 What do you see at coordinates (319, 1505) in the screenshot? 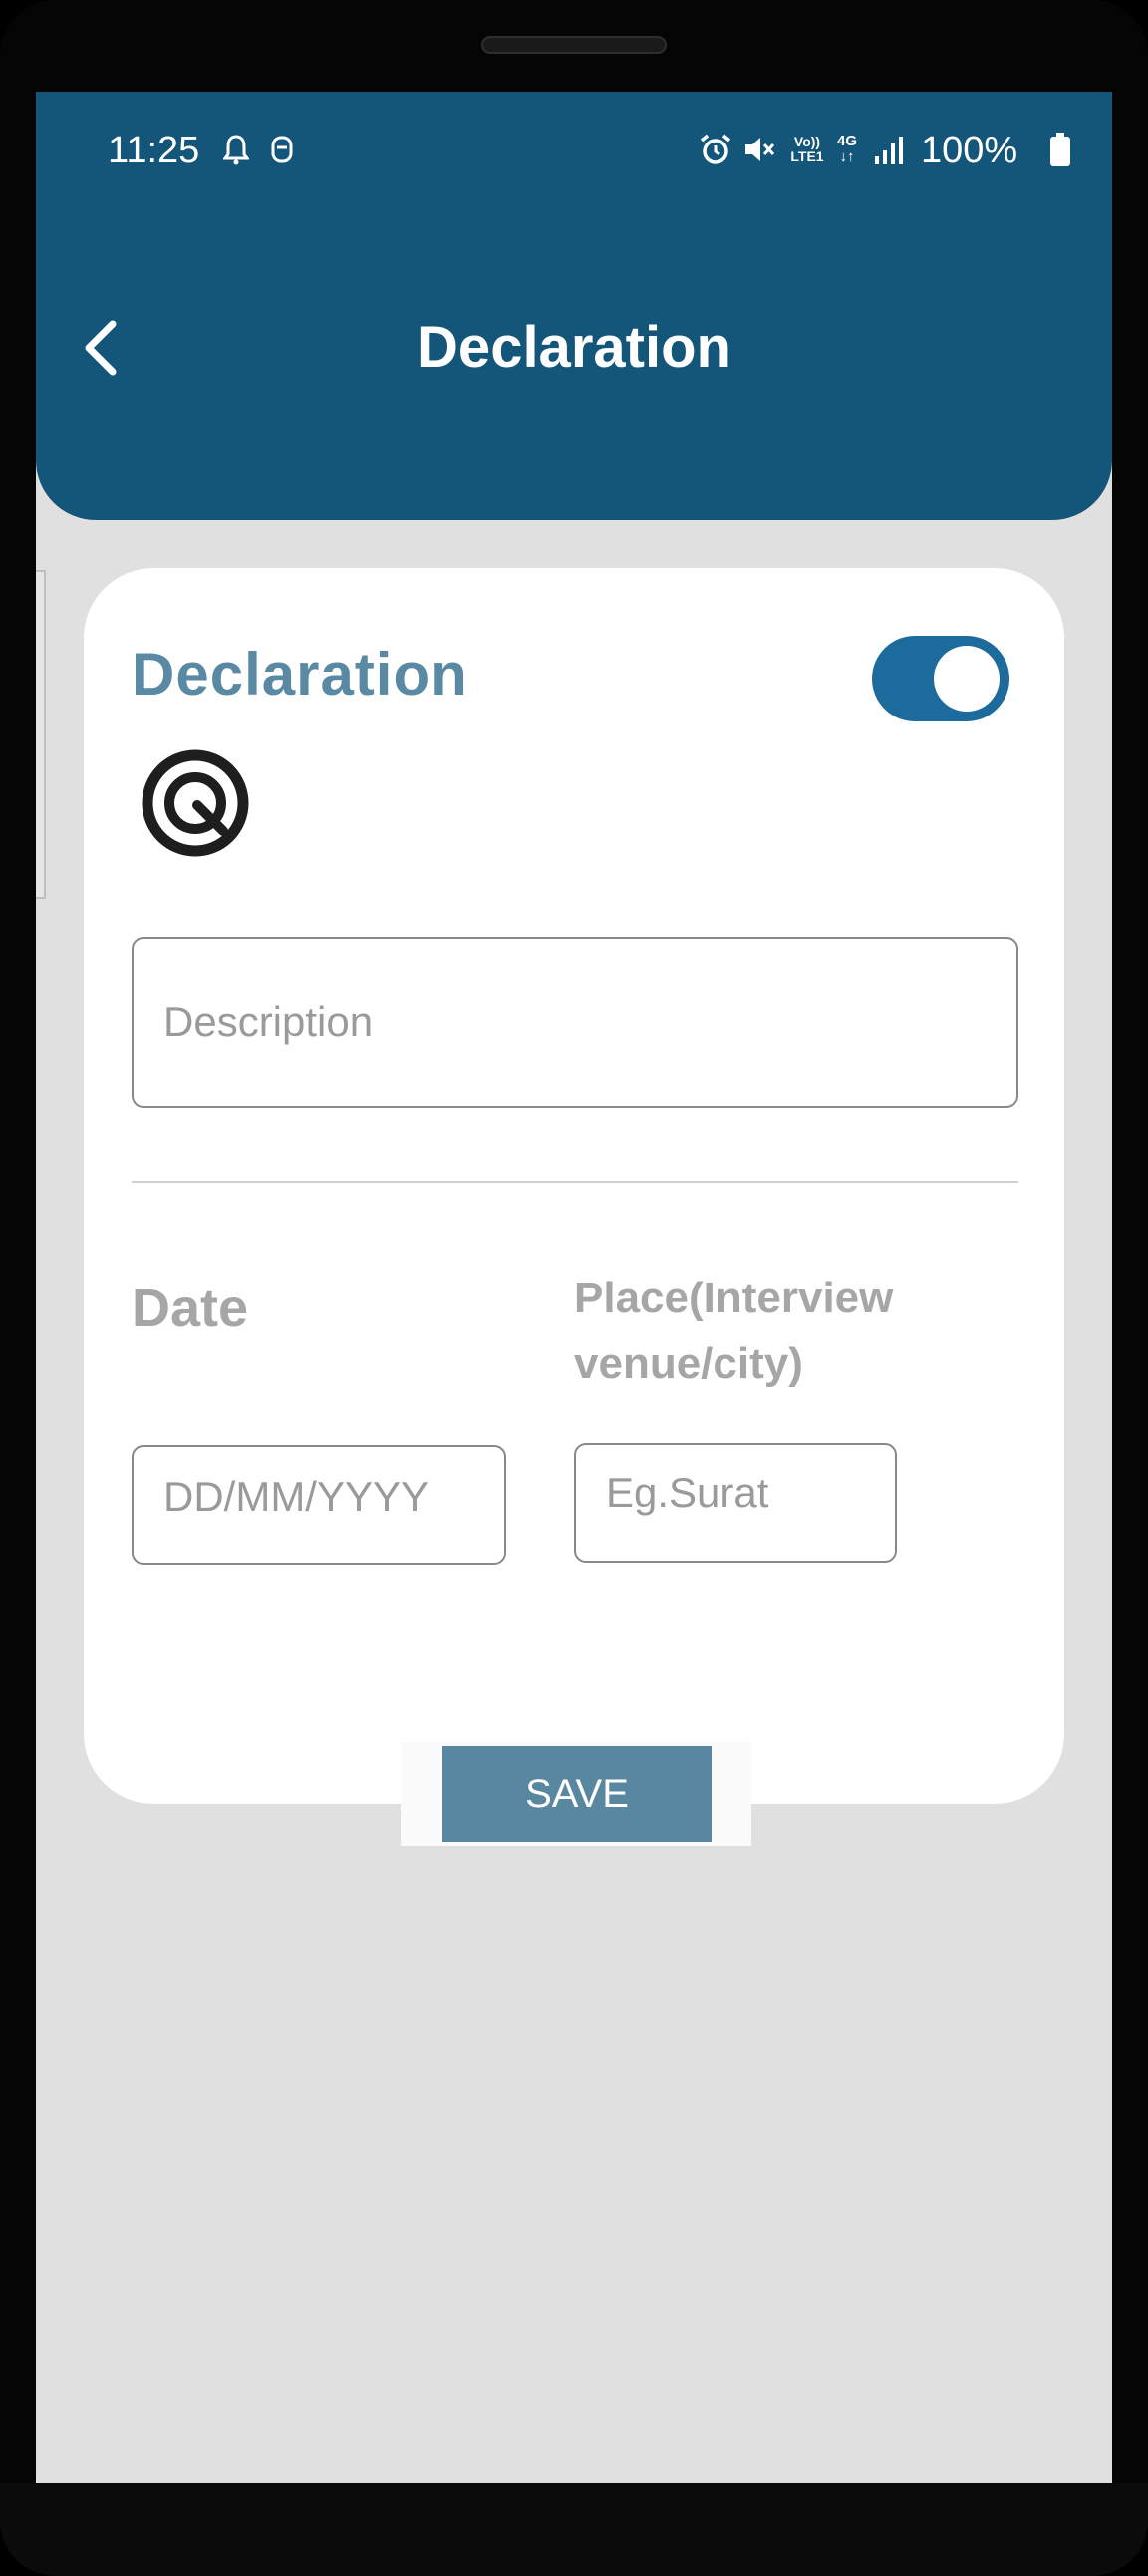
I see `date-input: DD/MM/YYYY` at bounding box center [319, 1505].